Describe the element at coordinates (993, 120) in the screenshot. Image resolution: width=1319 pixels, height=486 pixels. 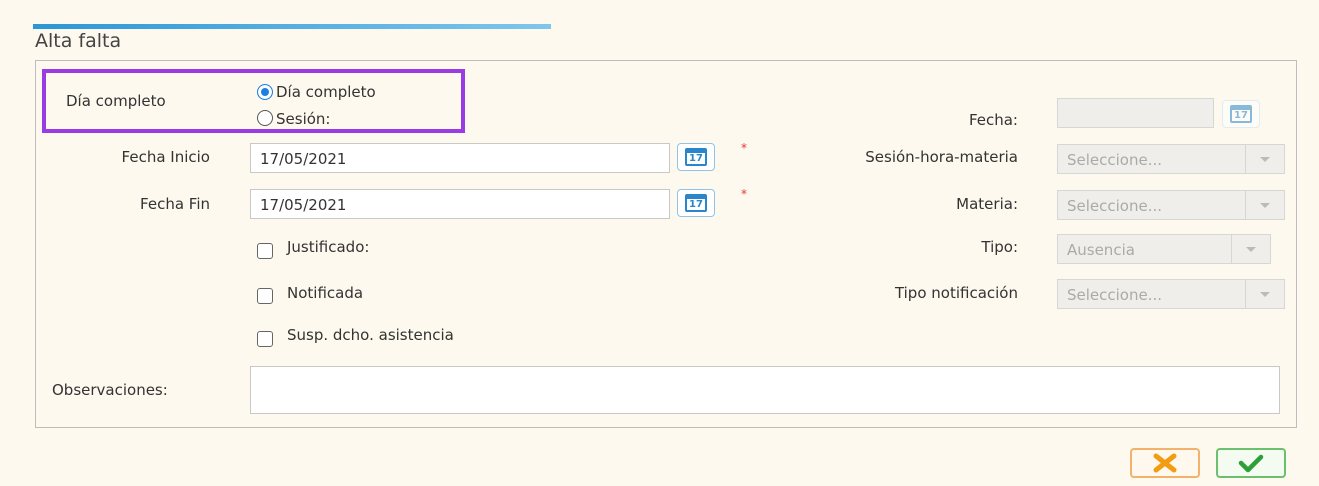
I see `fecha-label: Fecha:` at that location.